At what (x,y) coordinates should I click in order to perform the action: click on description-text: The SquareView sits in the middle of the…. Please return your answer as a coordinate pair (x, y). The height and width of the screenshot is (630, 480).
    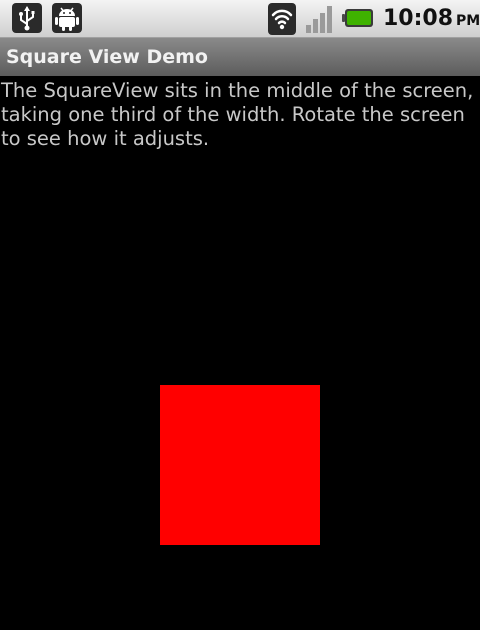
    Looking at the image, I should click on (237, 114).